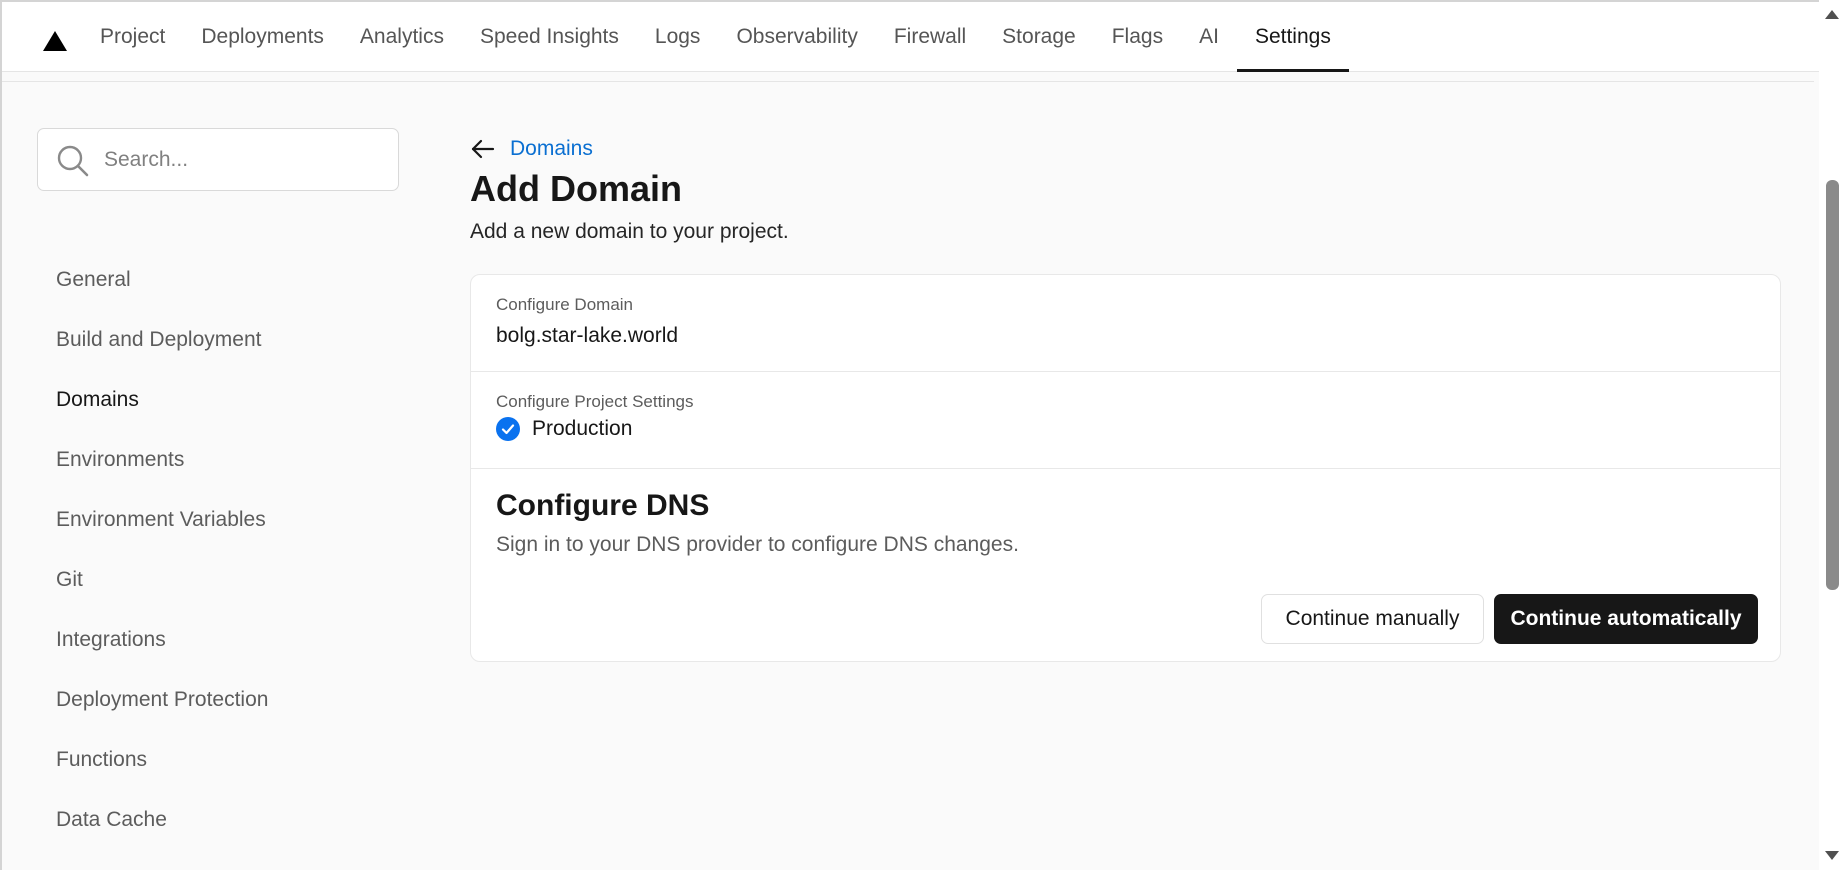  Describe the element at coordinates (226, 400) in the screenshot. I see `sidebar-item-domains: Domains` at that location.